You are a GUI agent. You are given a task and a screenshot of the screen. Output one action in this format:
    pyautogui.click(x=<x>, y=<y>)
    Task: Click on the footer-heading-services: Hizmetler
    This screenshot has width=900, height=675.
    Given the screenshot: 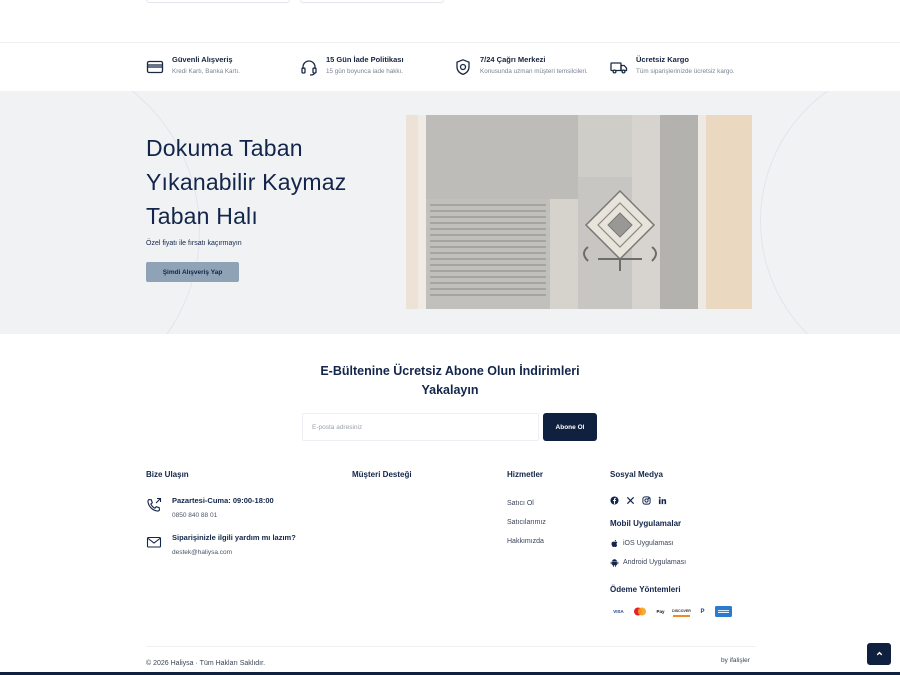 What is the action you would take?
    pyautogui.click(x=525, y=474)
    